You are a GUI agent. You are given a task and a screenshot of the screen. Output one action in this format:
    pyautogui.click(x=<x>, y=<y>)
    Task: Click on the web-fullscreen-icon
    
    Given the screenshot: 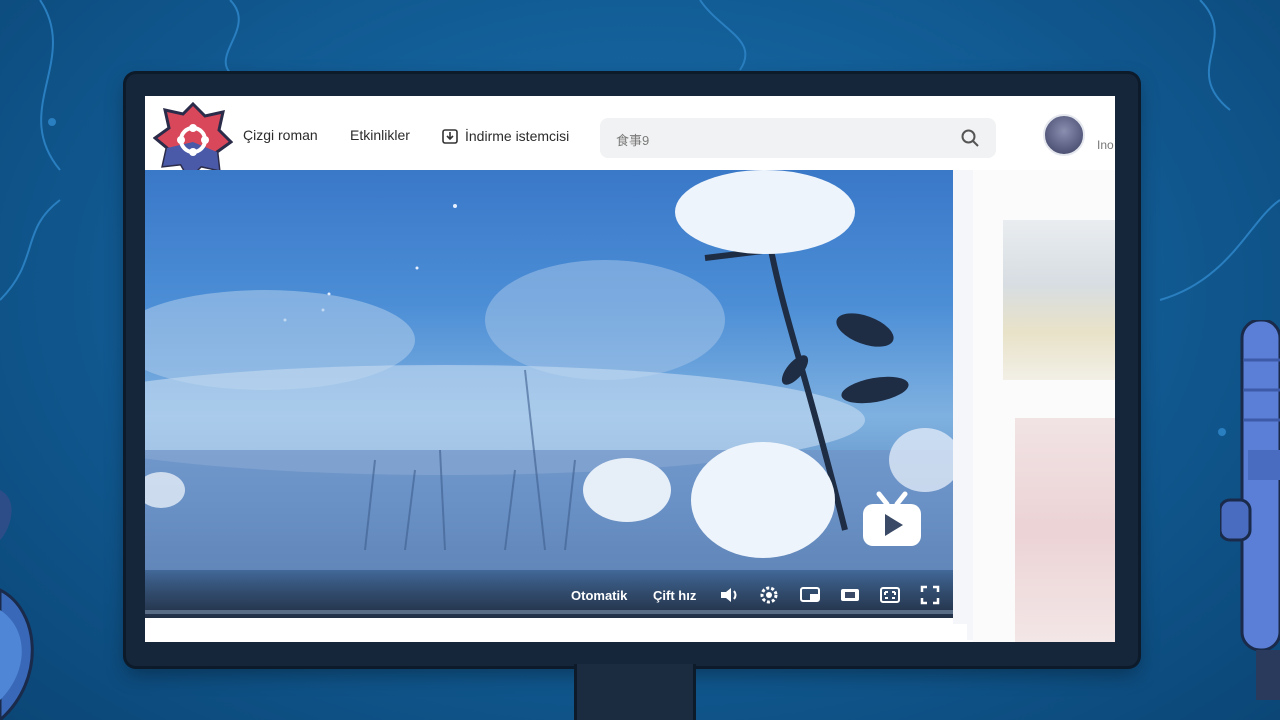 What is the action you would take?
    pyautogui.click(x=890, y=595)
    